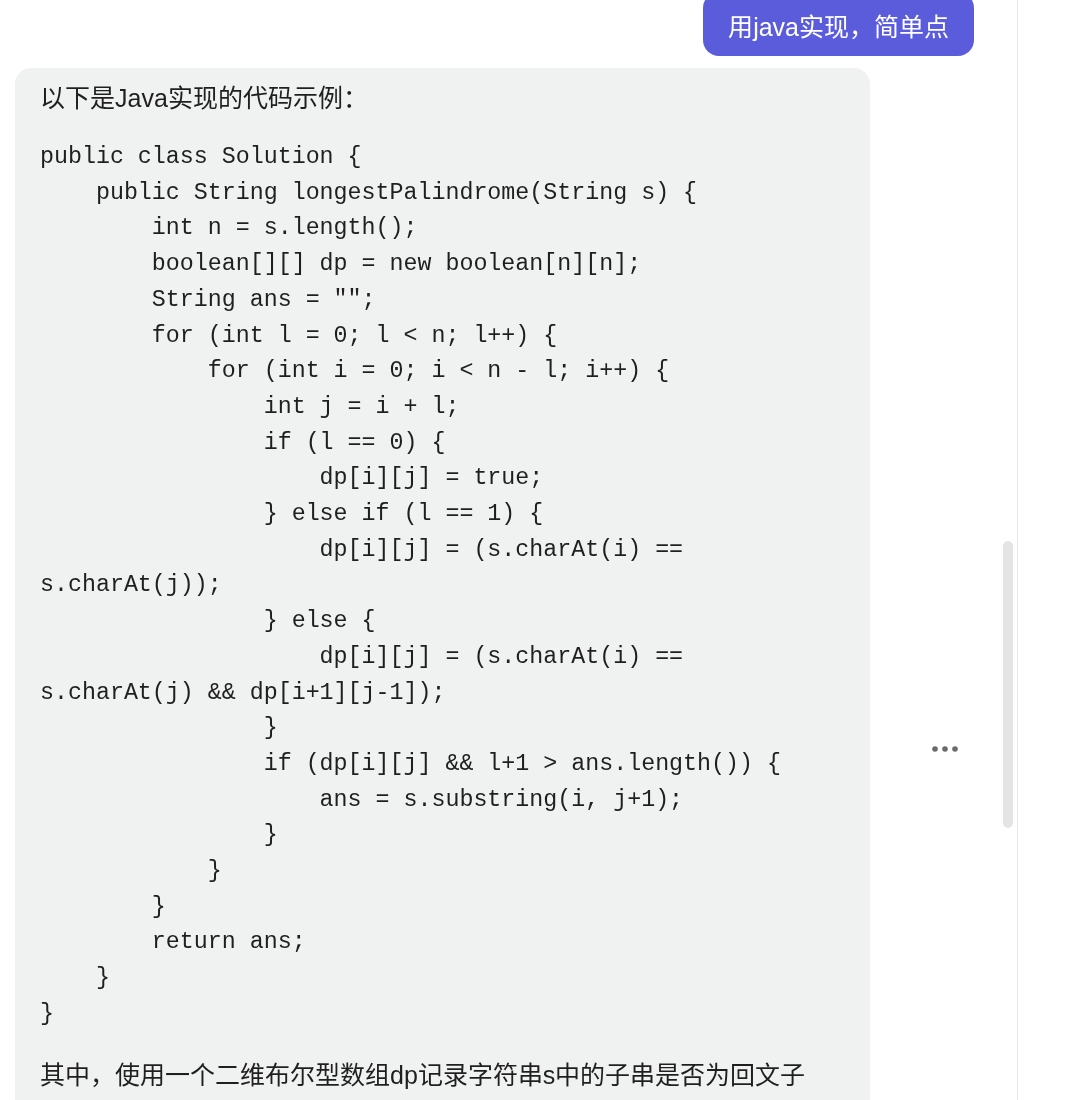 This screenshot has width=1086, height=1100. I want to click on message-text: 其中，使用一个二维布尔型数组dp记录字符串s中的子串是否为回文子, so click(423, 1075).